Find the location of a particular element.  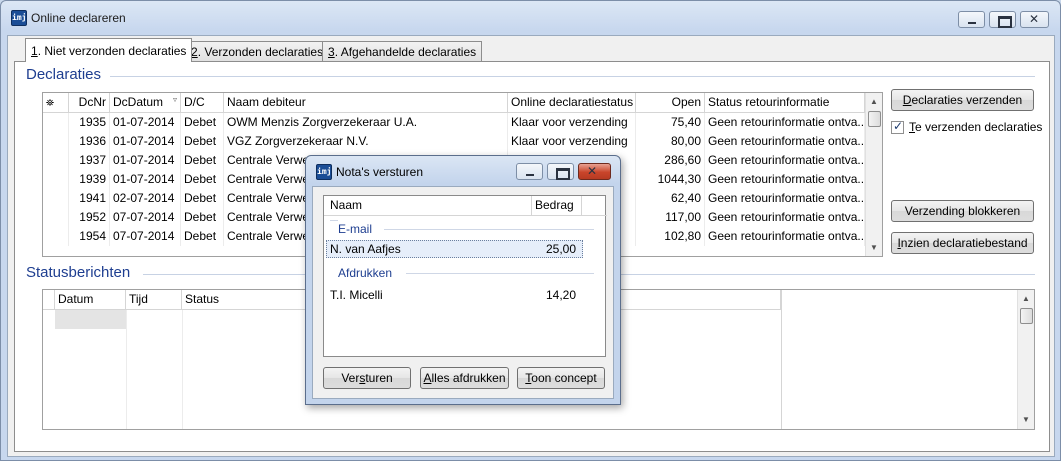

cell-open: 102,80 is located at coordinates (670, 236).